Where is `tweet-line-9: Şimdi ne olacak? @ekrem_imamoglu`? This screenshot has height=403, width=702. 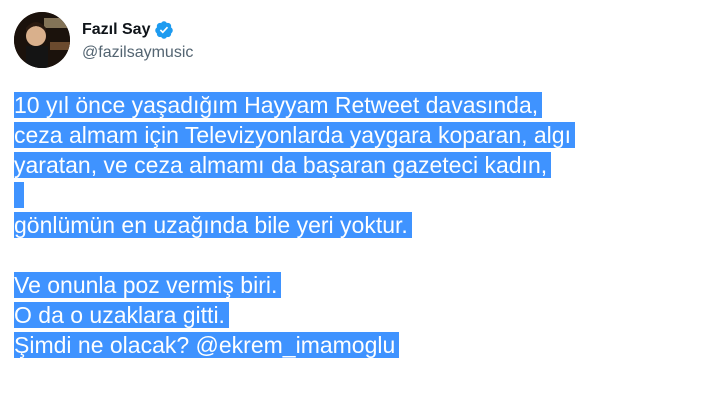
tweet-line-9: Şimdi ne olacak? @ekrem_imamoglu is located at coordinates (354, 345).